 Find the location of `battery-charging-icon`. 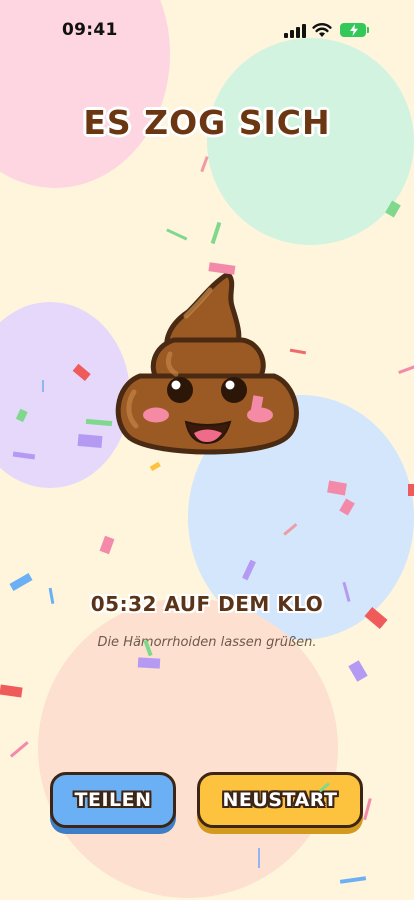

battery-charging-icon is located at coordinates (354, 30).